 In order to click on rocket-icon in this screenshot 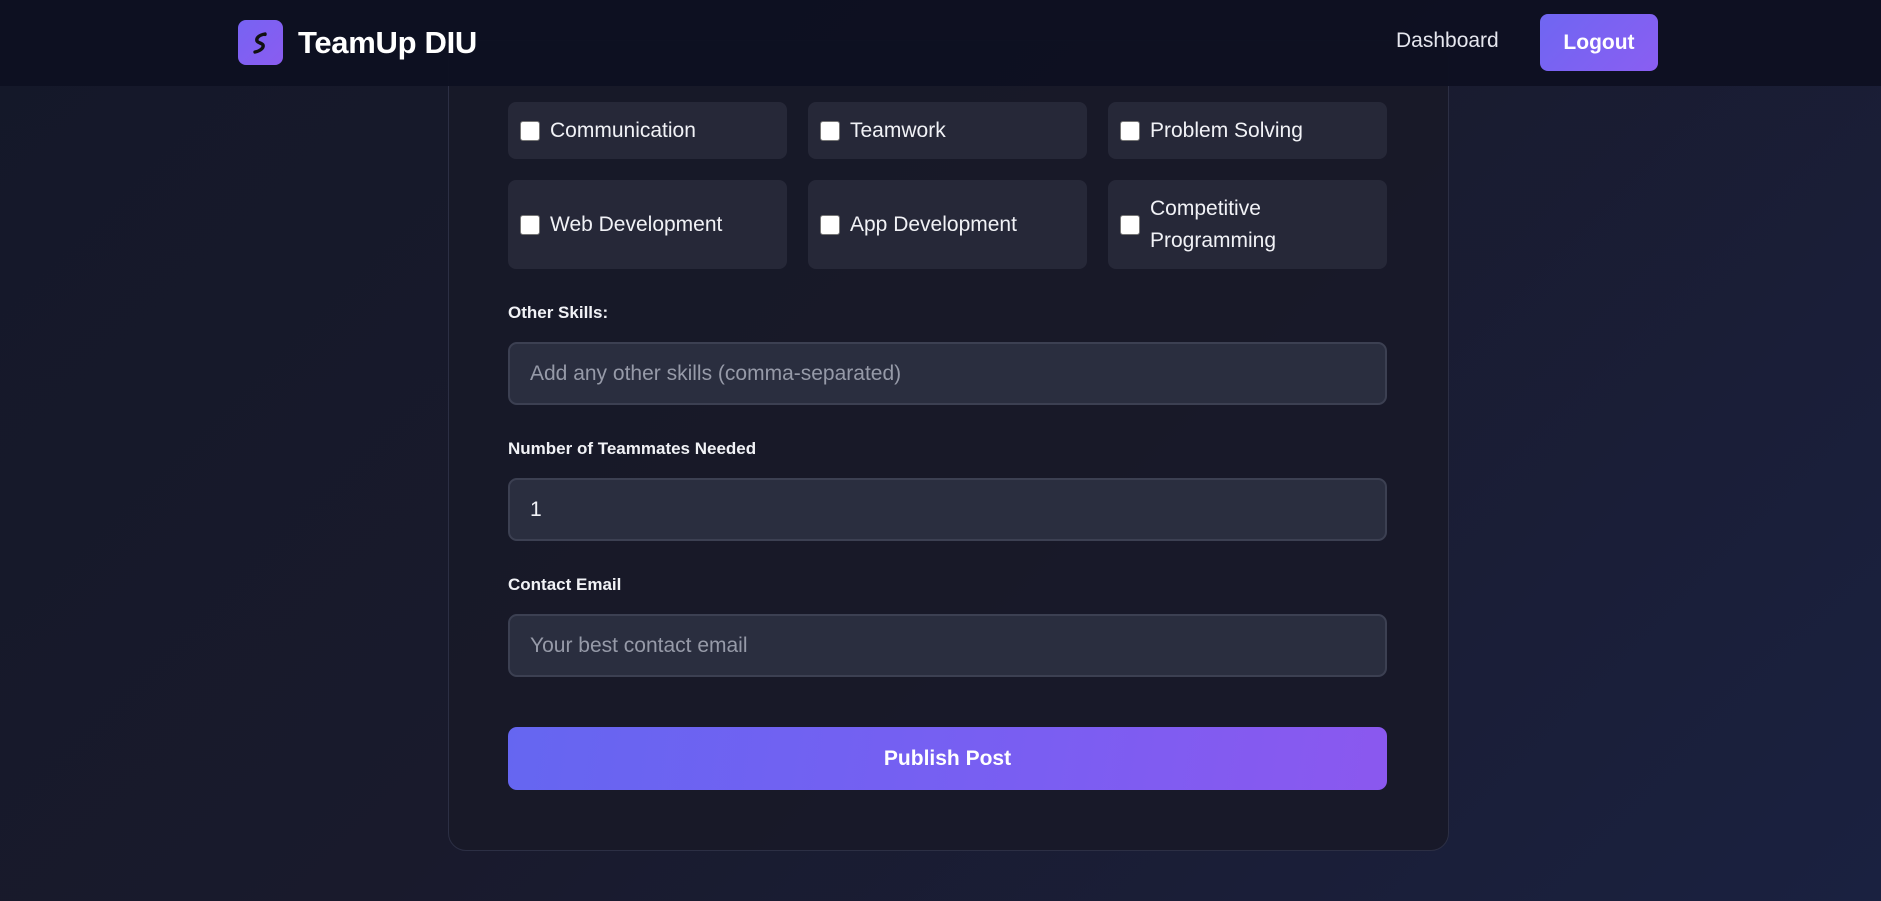, I will do `click(260, 42)`.